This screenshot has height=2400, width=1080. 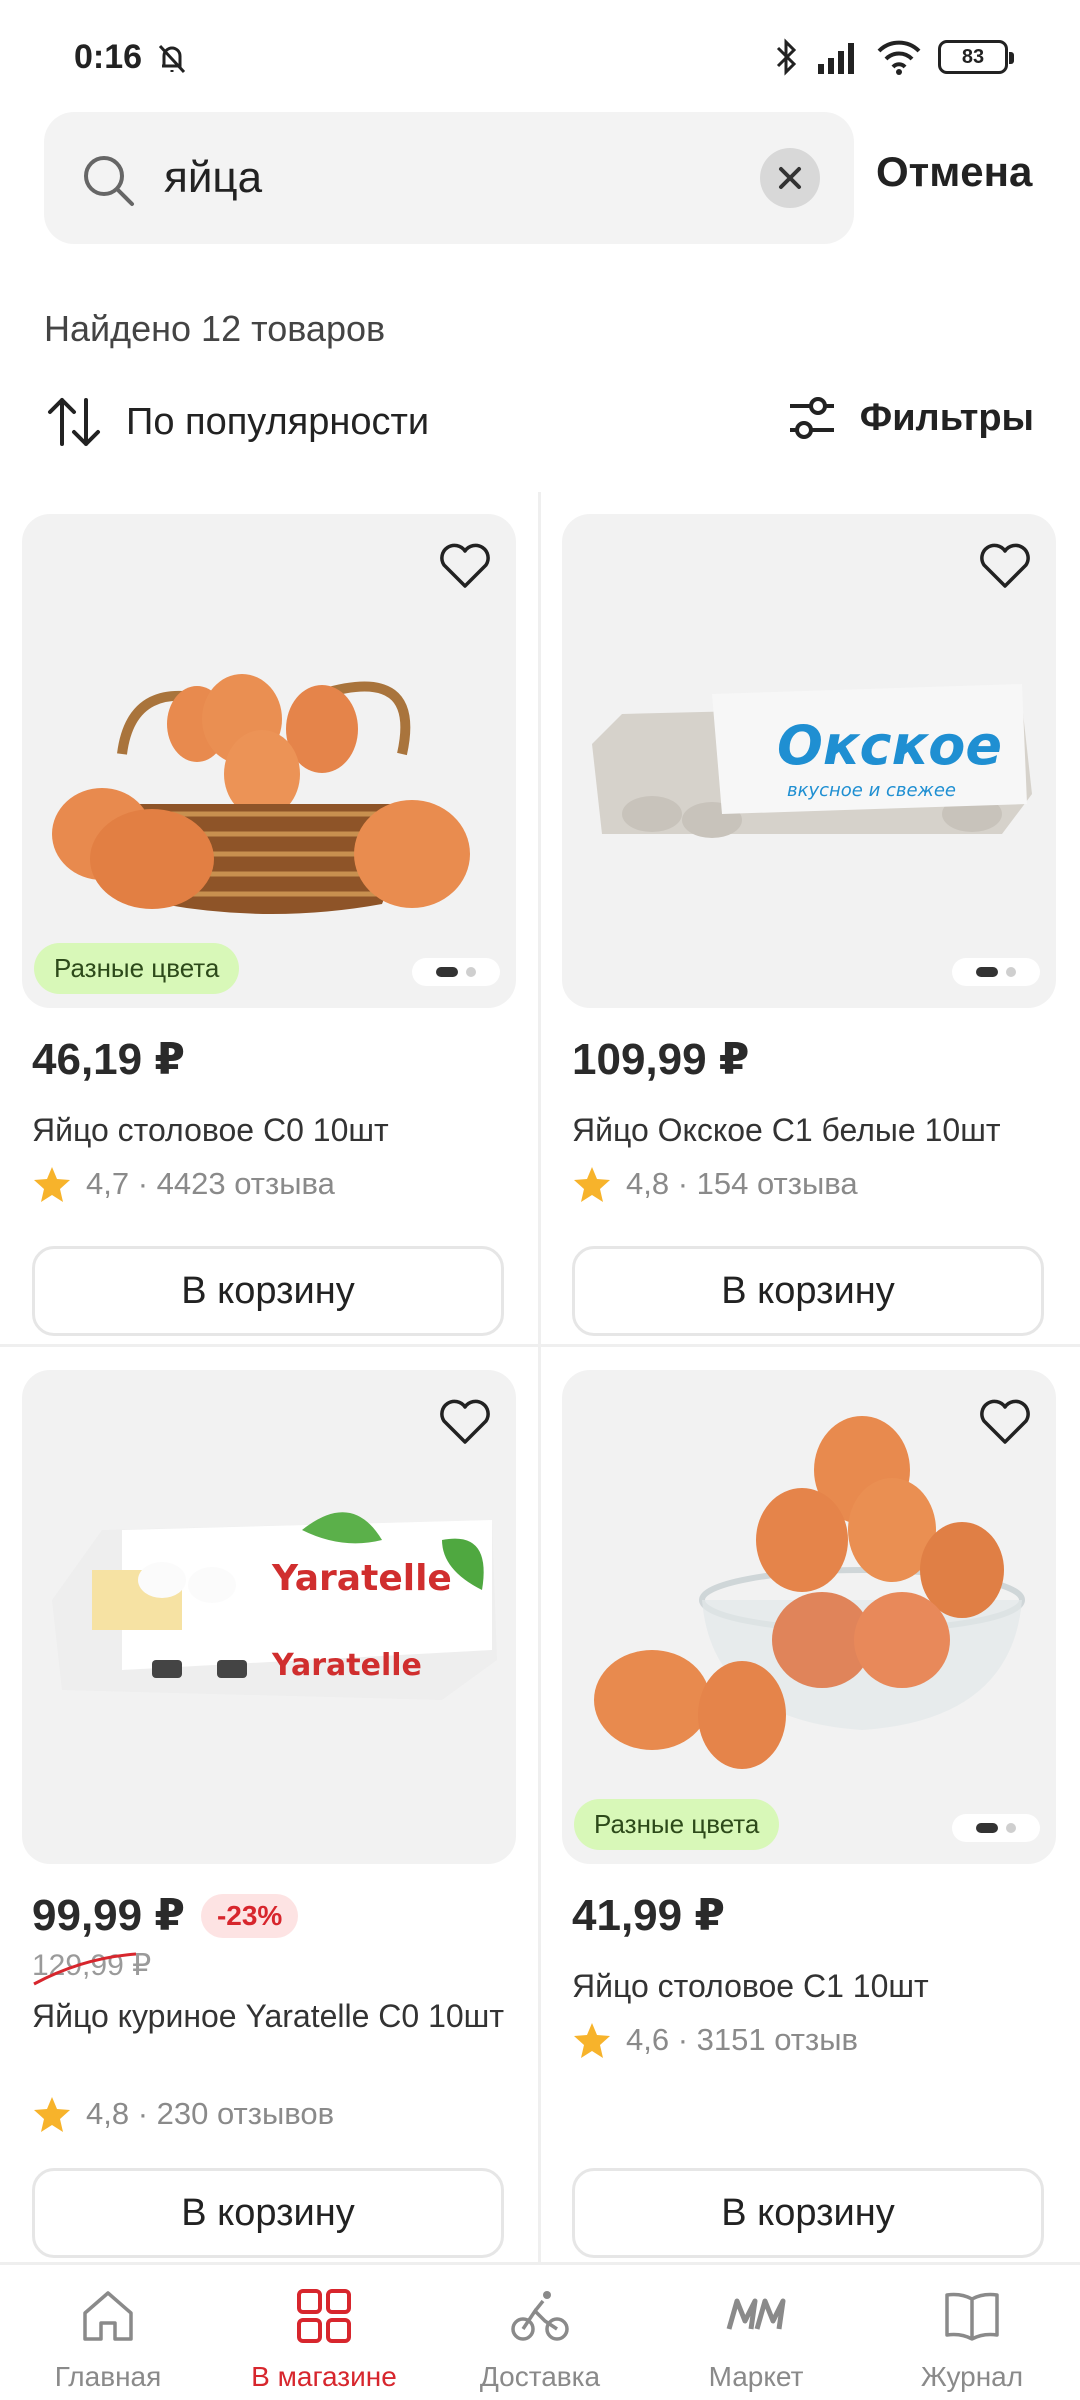 I want to click on nav-item-delivery: Доставка, so click(x=540, y=2332).